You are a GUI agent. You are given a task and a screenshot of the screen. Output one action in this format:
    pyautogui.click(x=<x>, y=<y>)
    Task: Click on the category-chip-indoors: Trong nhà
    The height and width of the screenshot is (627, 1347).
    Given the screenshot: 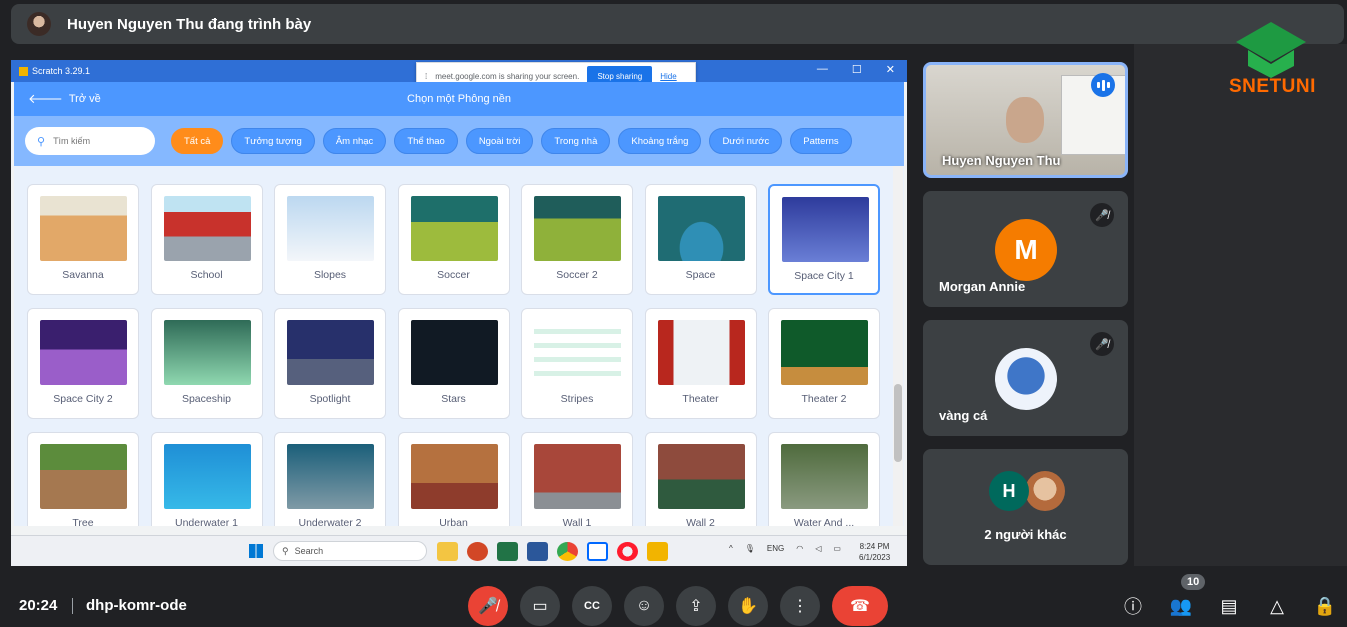 What is the action you would take?
    pyautogui.click(x=576, y=141)
    